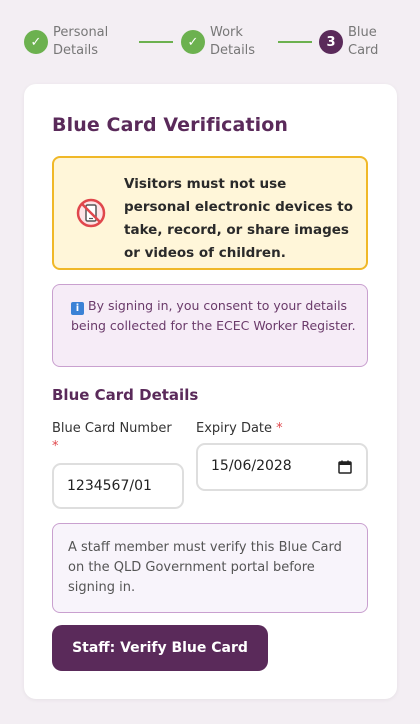 The height and width of the screenshot is (724, 420). I want to click on step-3-number: 3, so click(331, 42).